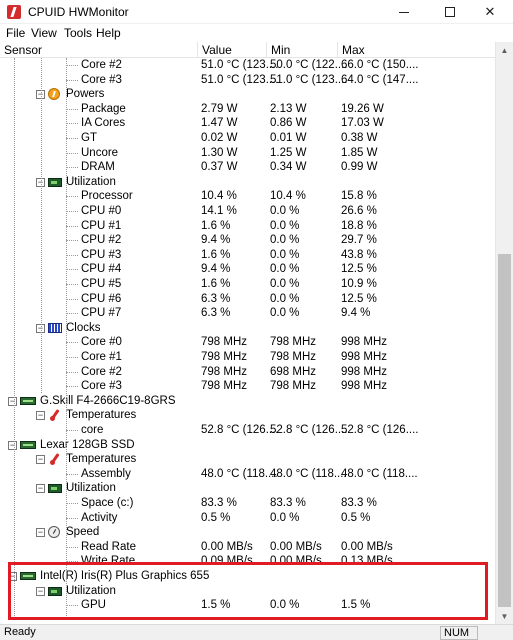  I want to click on sensor-label: Speed, so click(83, 532).